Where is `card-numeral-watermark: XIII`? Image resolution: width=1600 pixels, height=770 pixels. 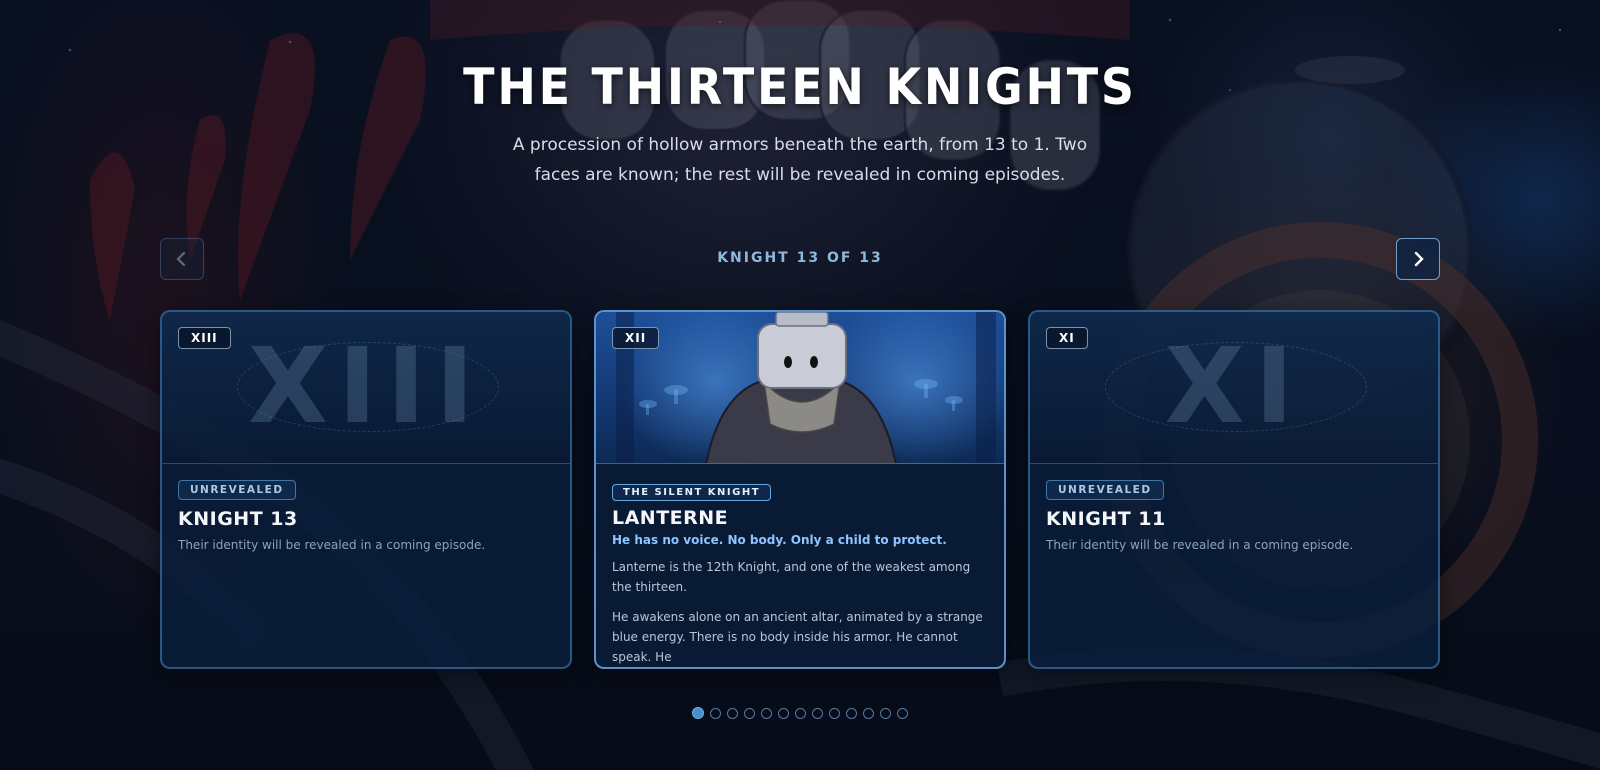
card-numeral-watermark: XIII is located at coordinates (366, 386).